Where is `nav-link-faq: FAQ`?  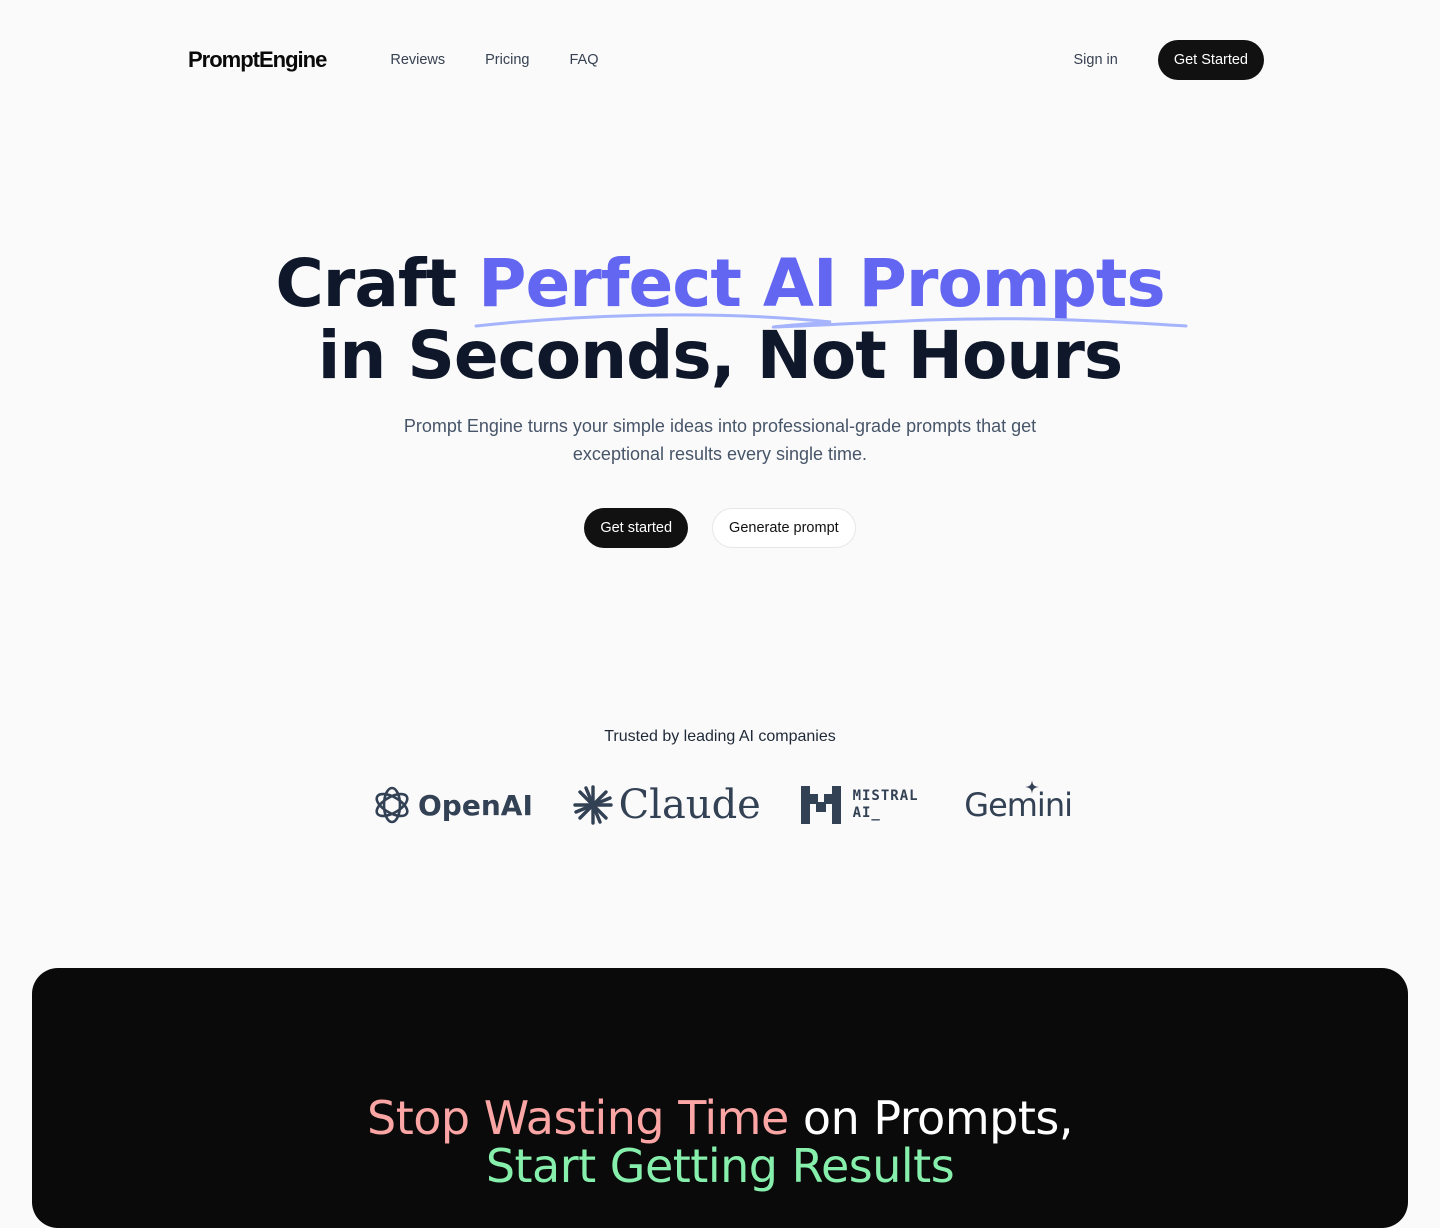
nav-link-faq: FAQ is located at coordinates (583, 60).